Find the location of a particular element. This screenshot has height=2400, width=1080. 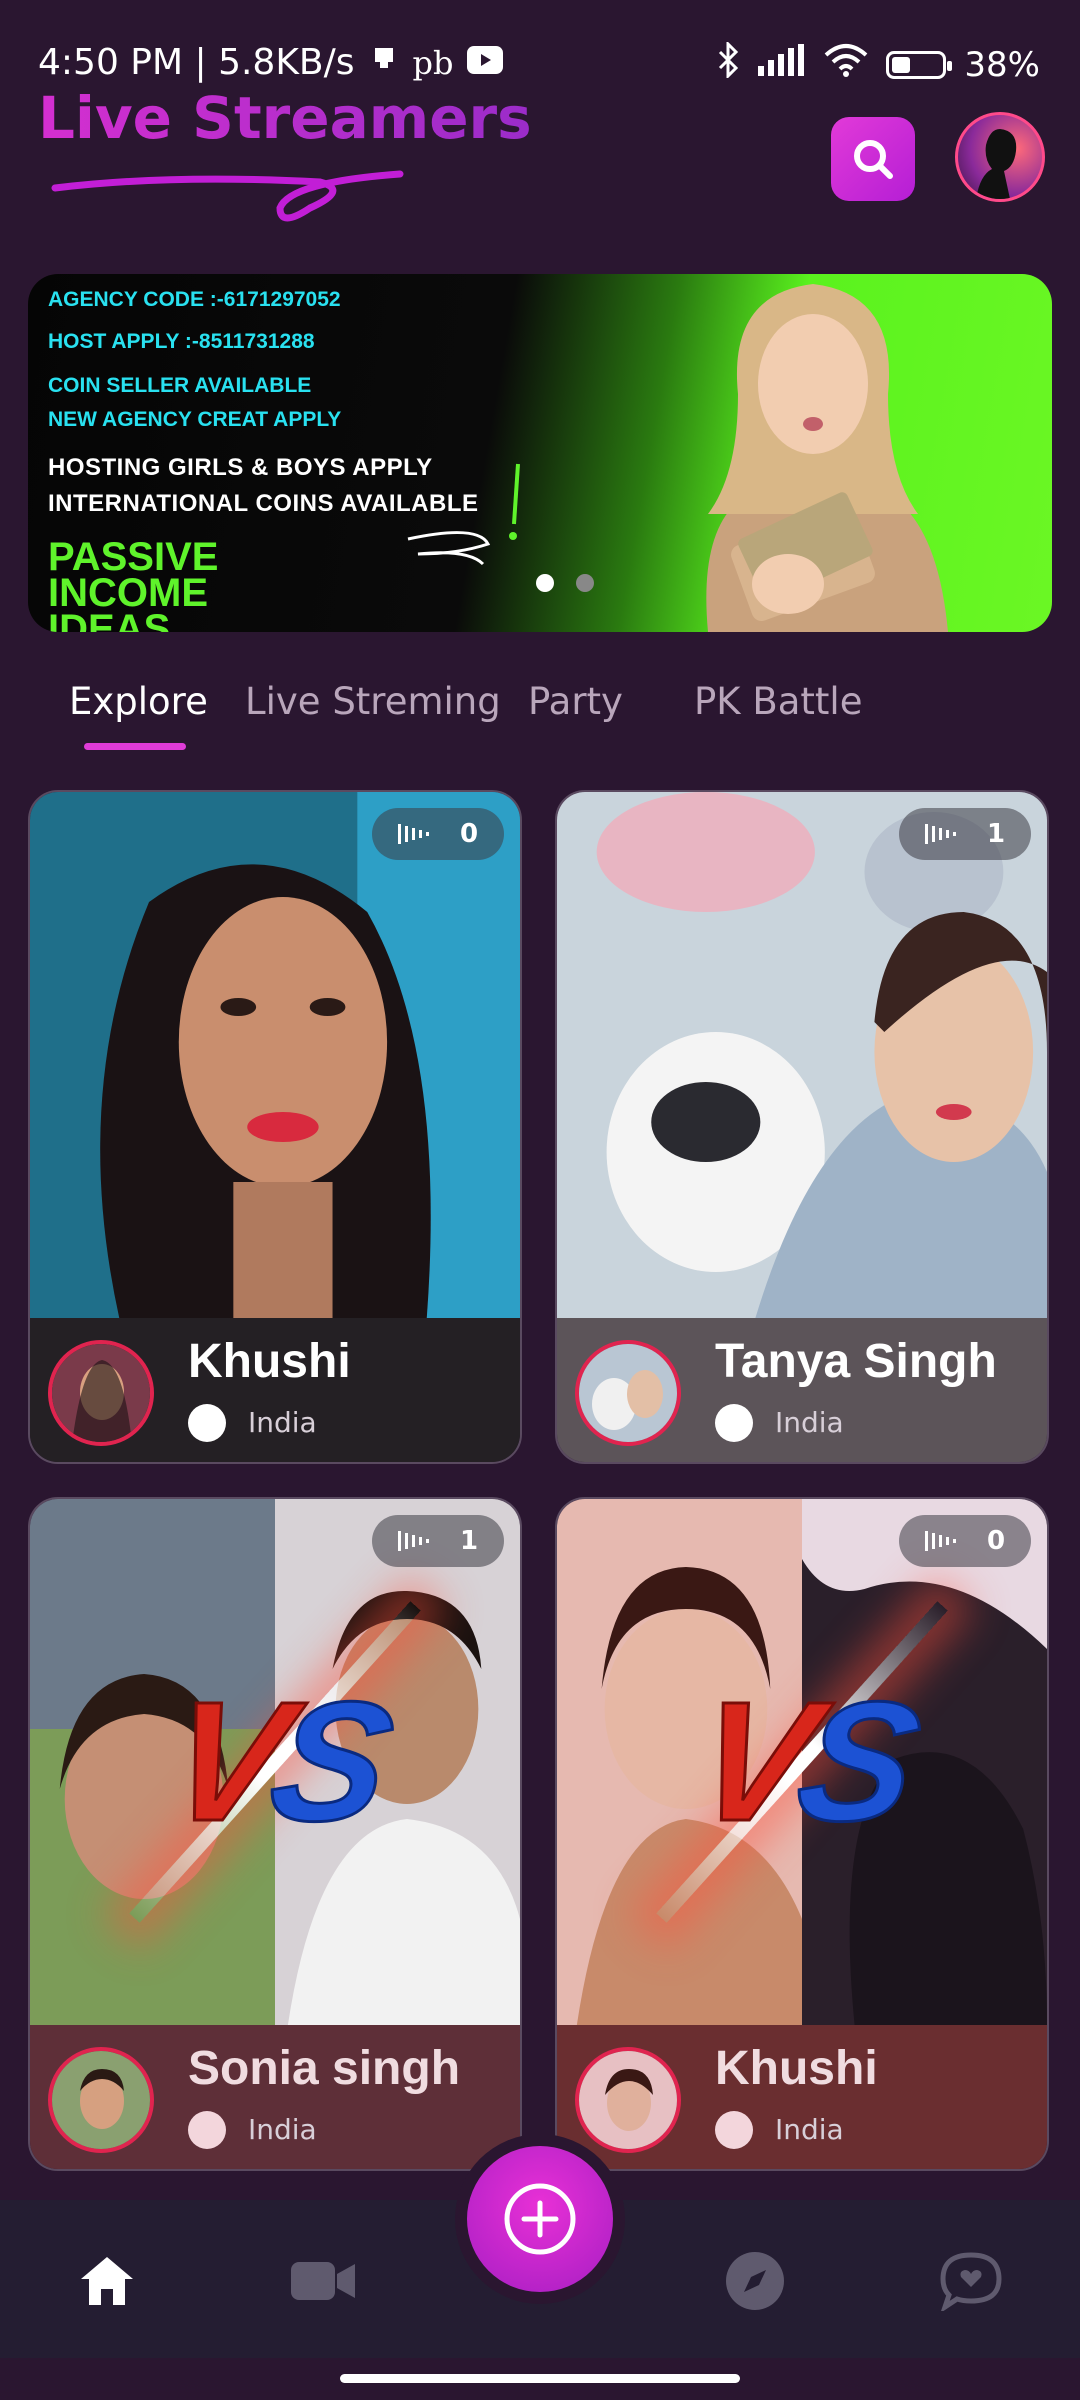

banner-line-4: NEW AGENCY CREAT APPLY is located at coordinates (195, 419).